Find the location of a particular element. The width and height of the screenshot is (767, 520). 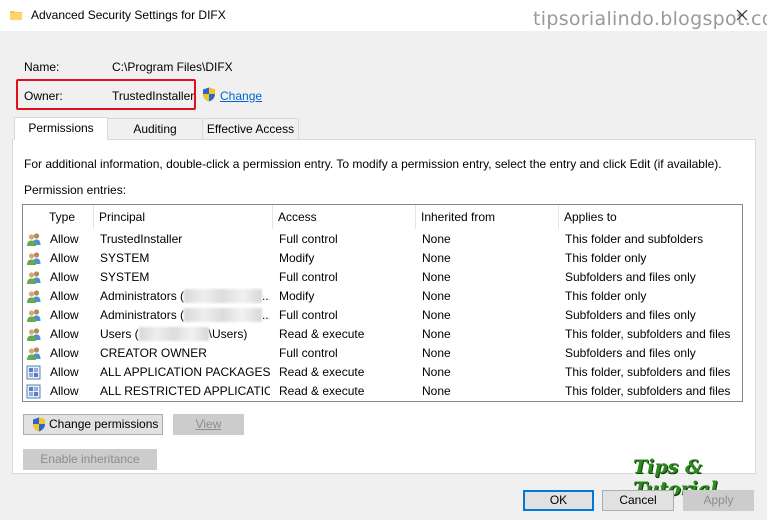

change-permissions-button: Change permissions is located at coordinates (93, 424).